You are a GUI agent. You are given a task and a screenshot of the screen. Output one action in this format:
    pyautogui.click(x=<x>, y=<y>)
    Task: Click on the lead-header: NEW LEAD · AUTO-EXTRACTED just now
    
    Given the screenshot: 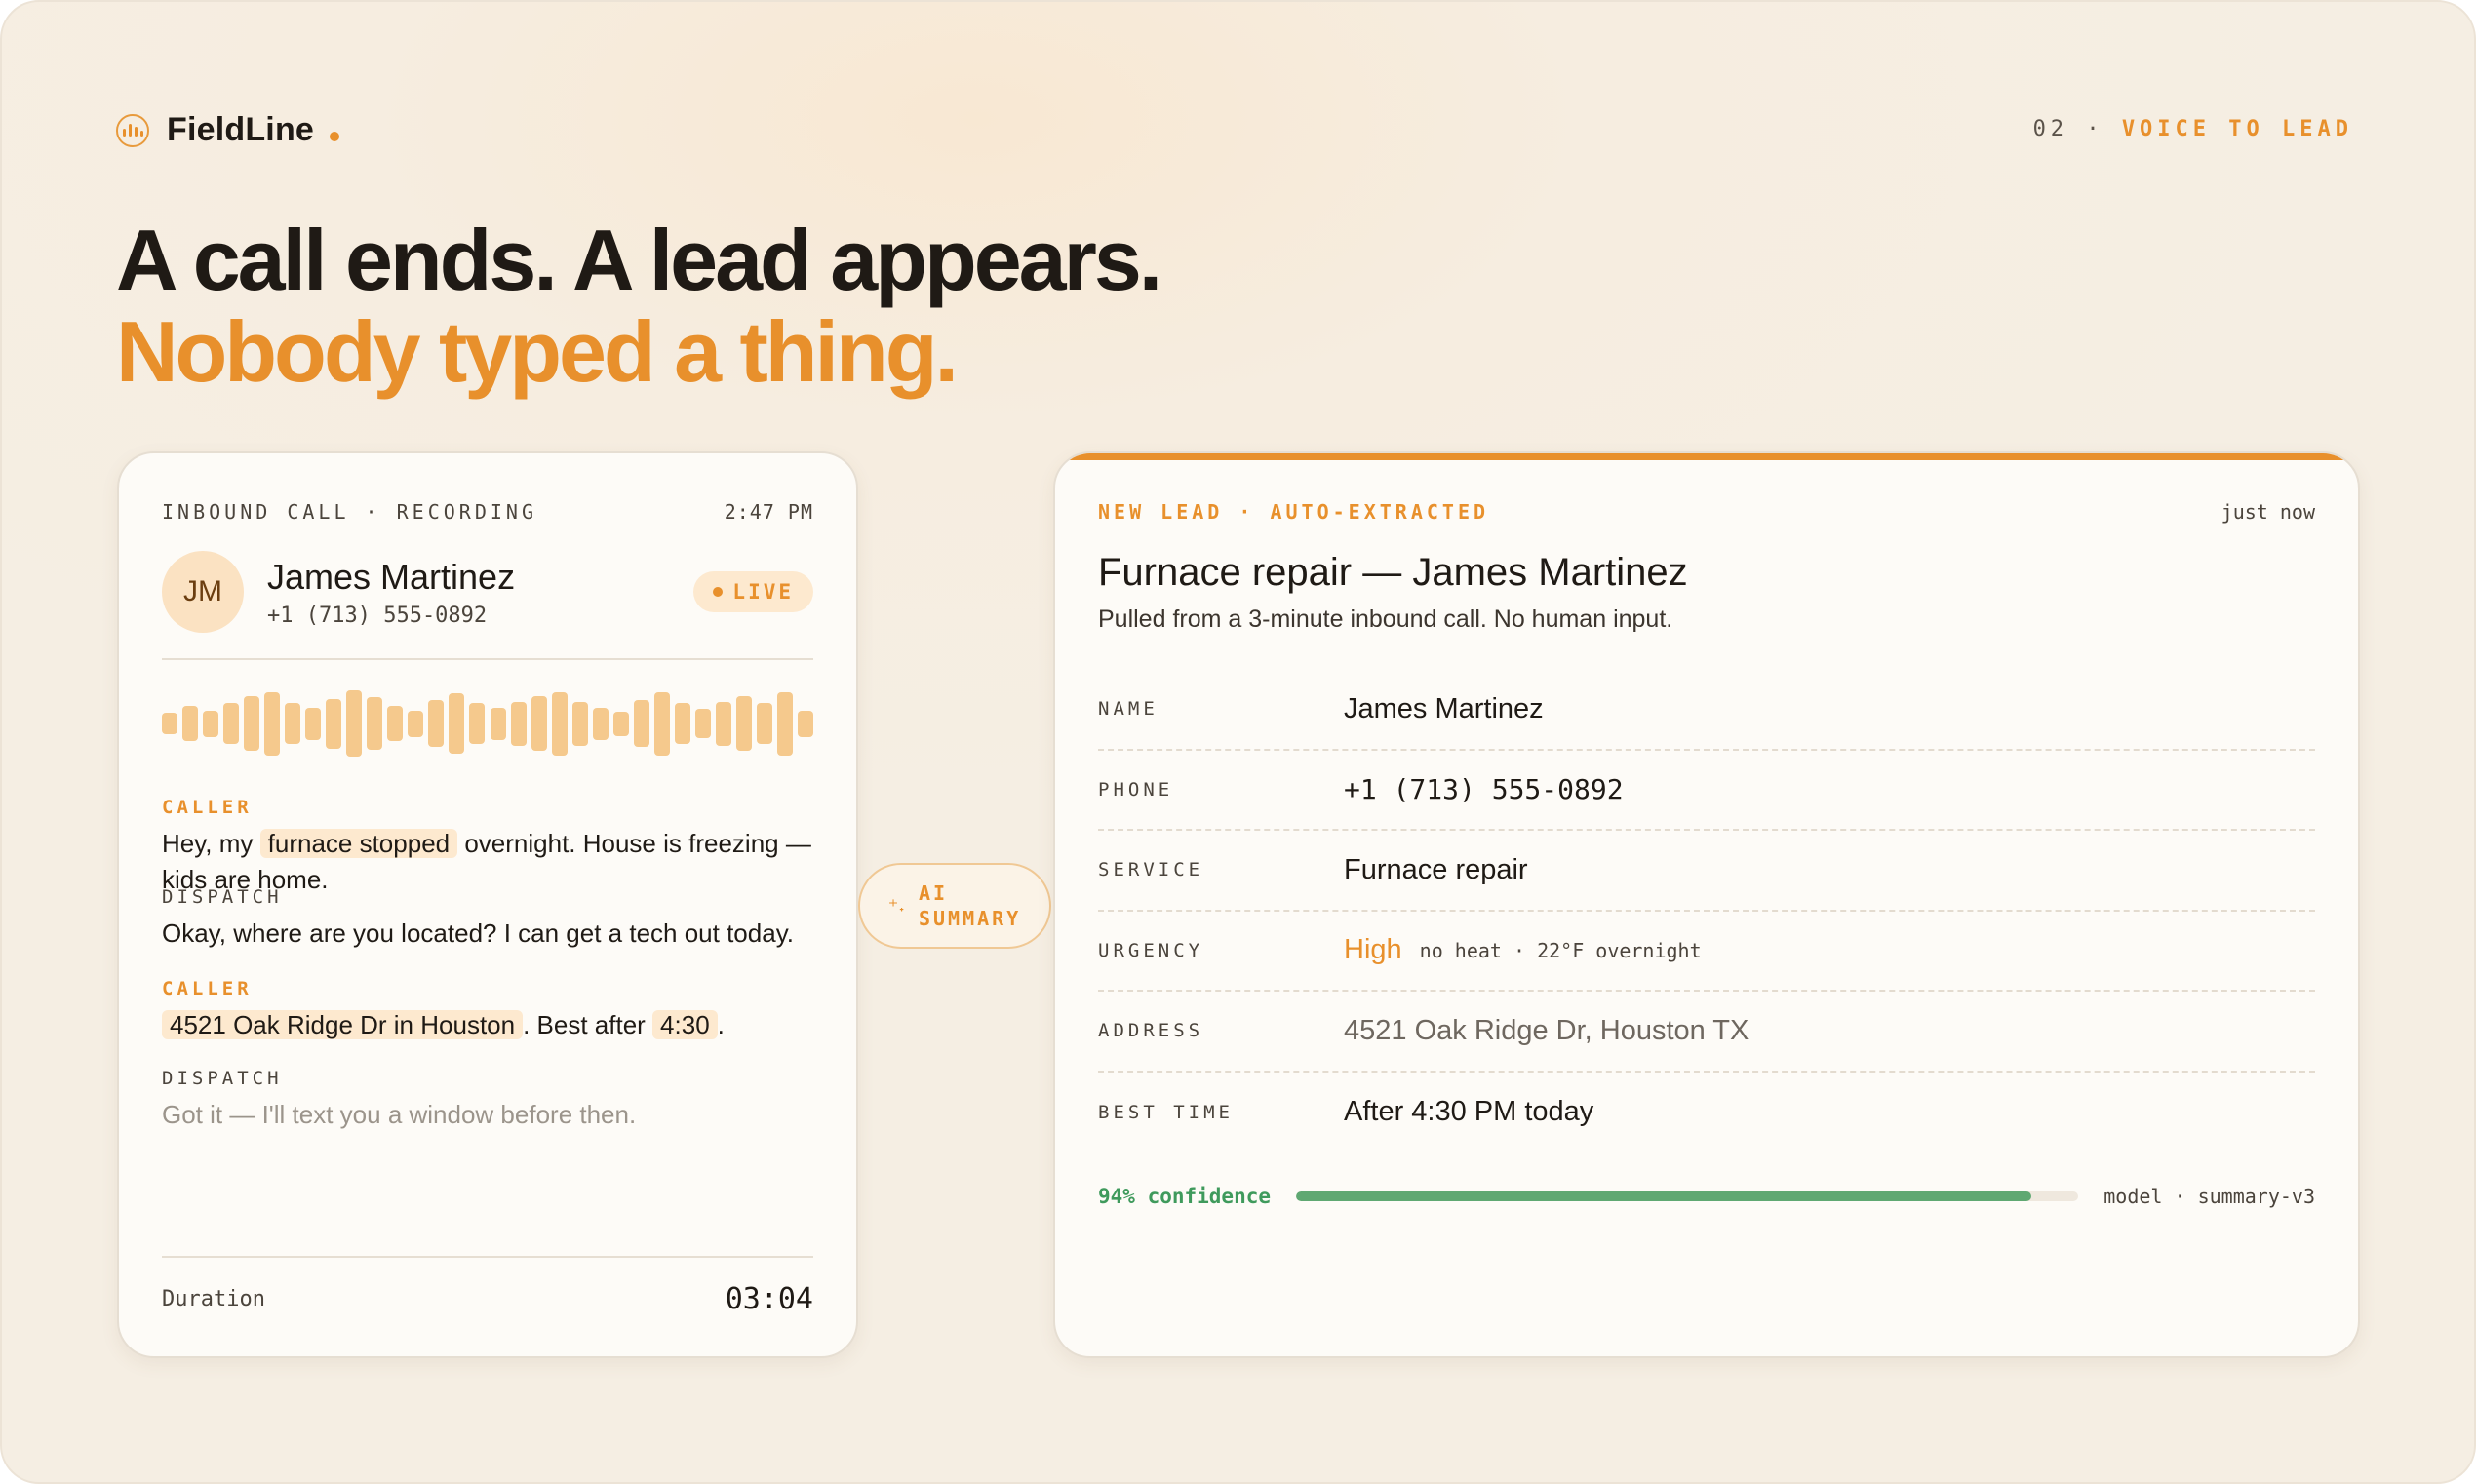 What is the action you would take?
    pyautogui.click(x=1706, y=512)
    